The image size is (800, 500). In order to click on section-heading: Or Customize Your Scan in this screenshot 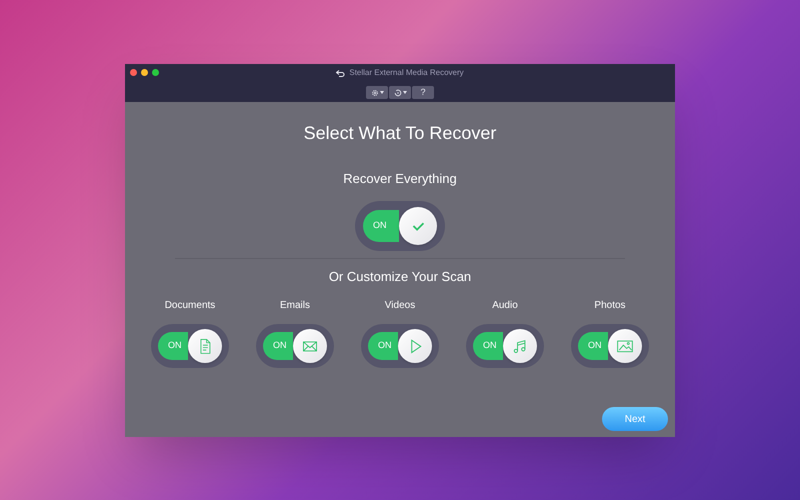, I will do `click(400, 277)`.